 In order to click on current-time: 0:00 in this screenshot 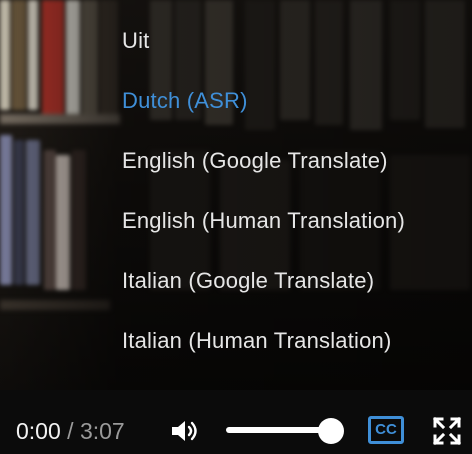, I will do `click(38, 431)`.